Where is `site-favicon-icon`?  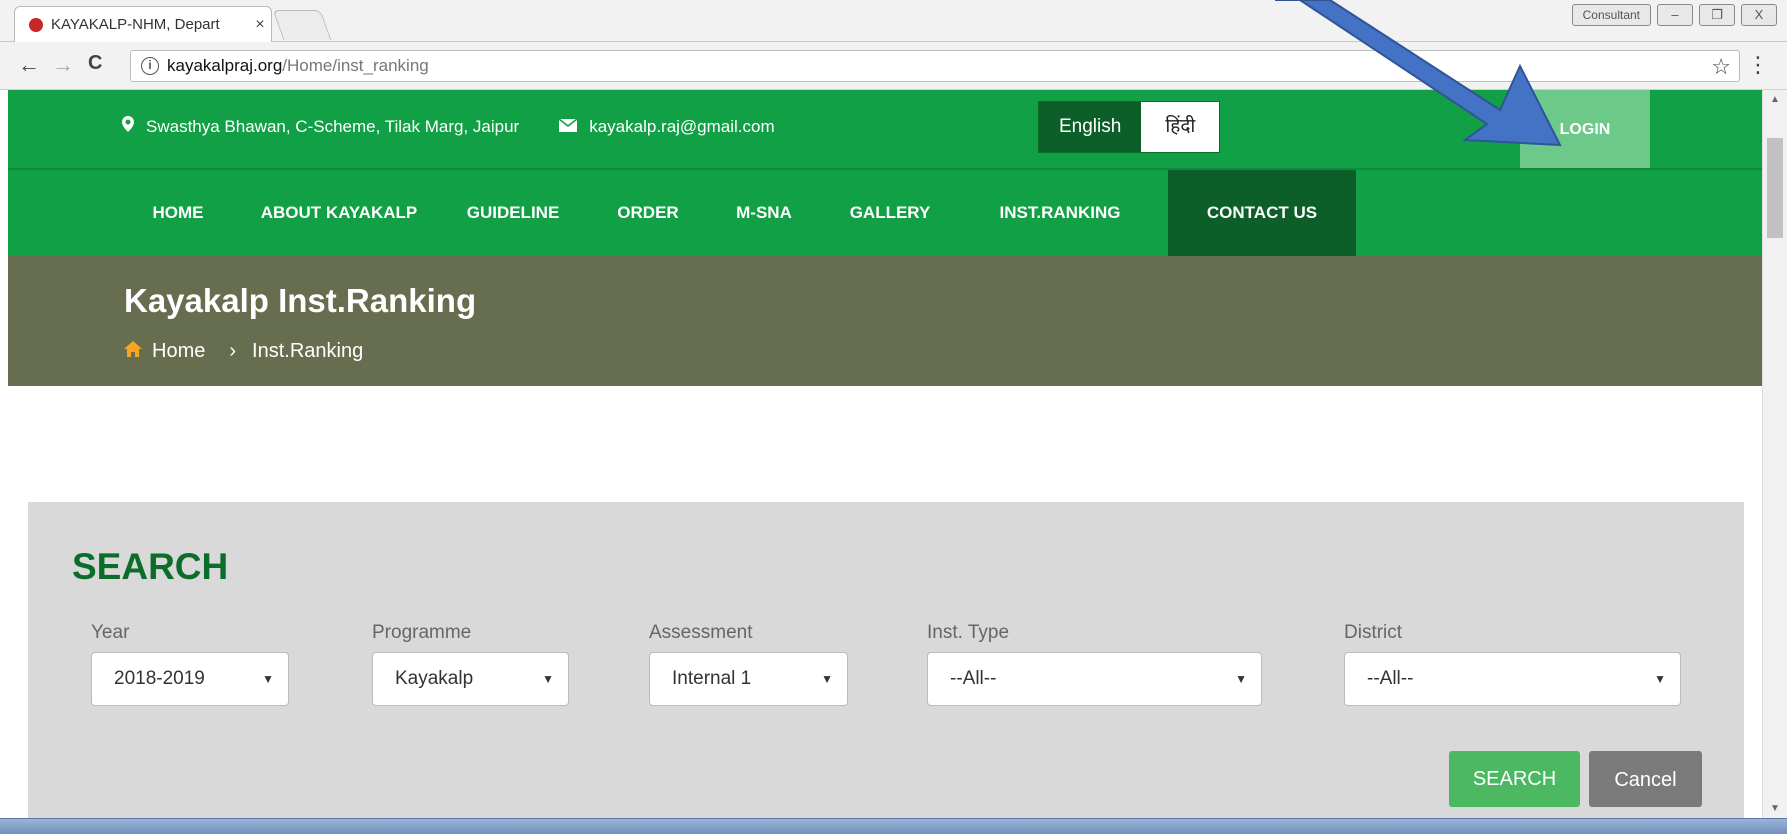 site-favicon-icon is located at coordinates (36, 24).